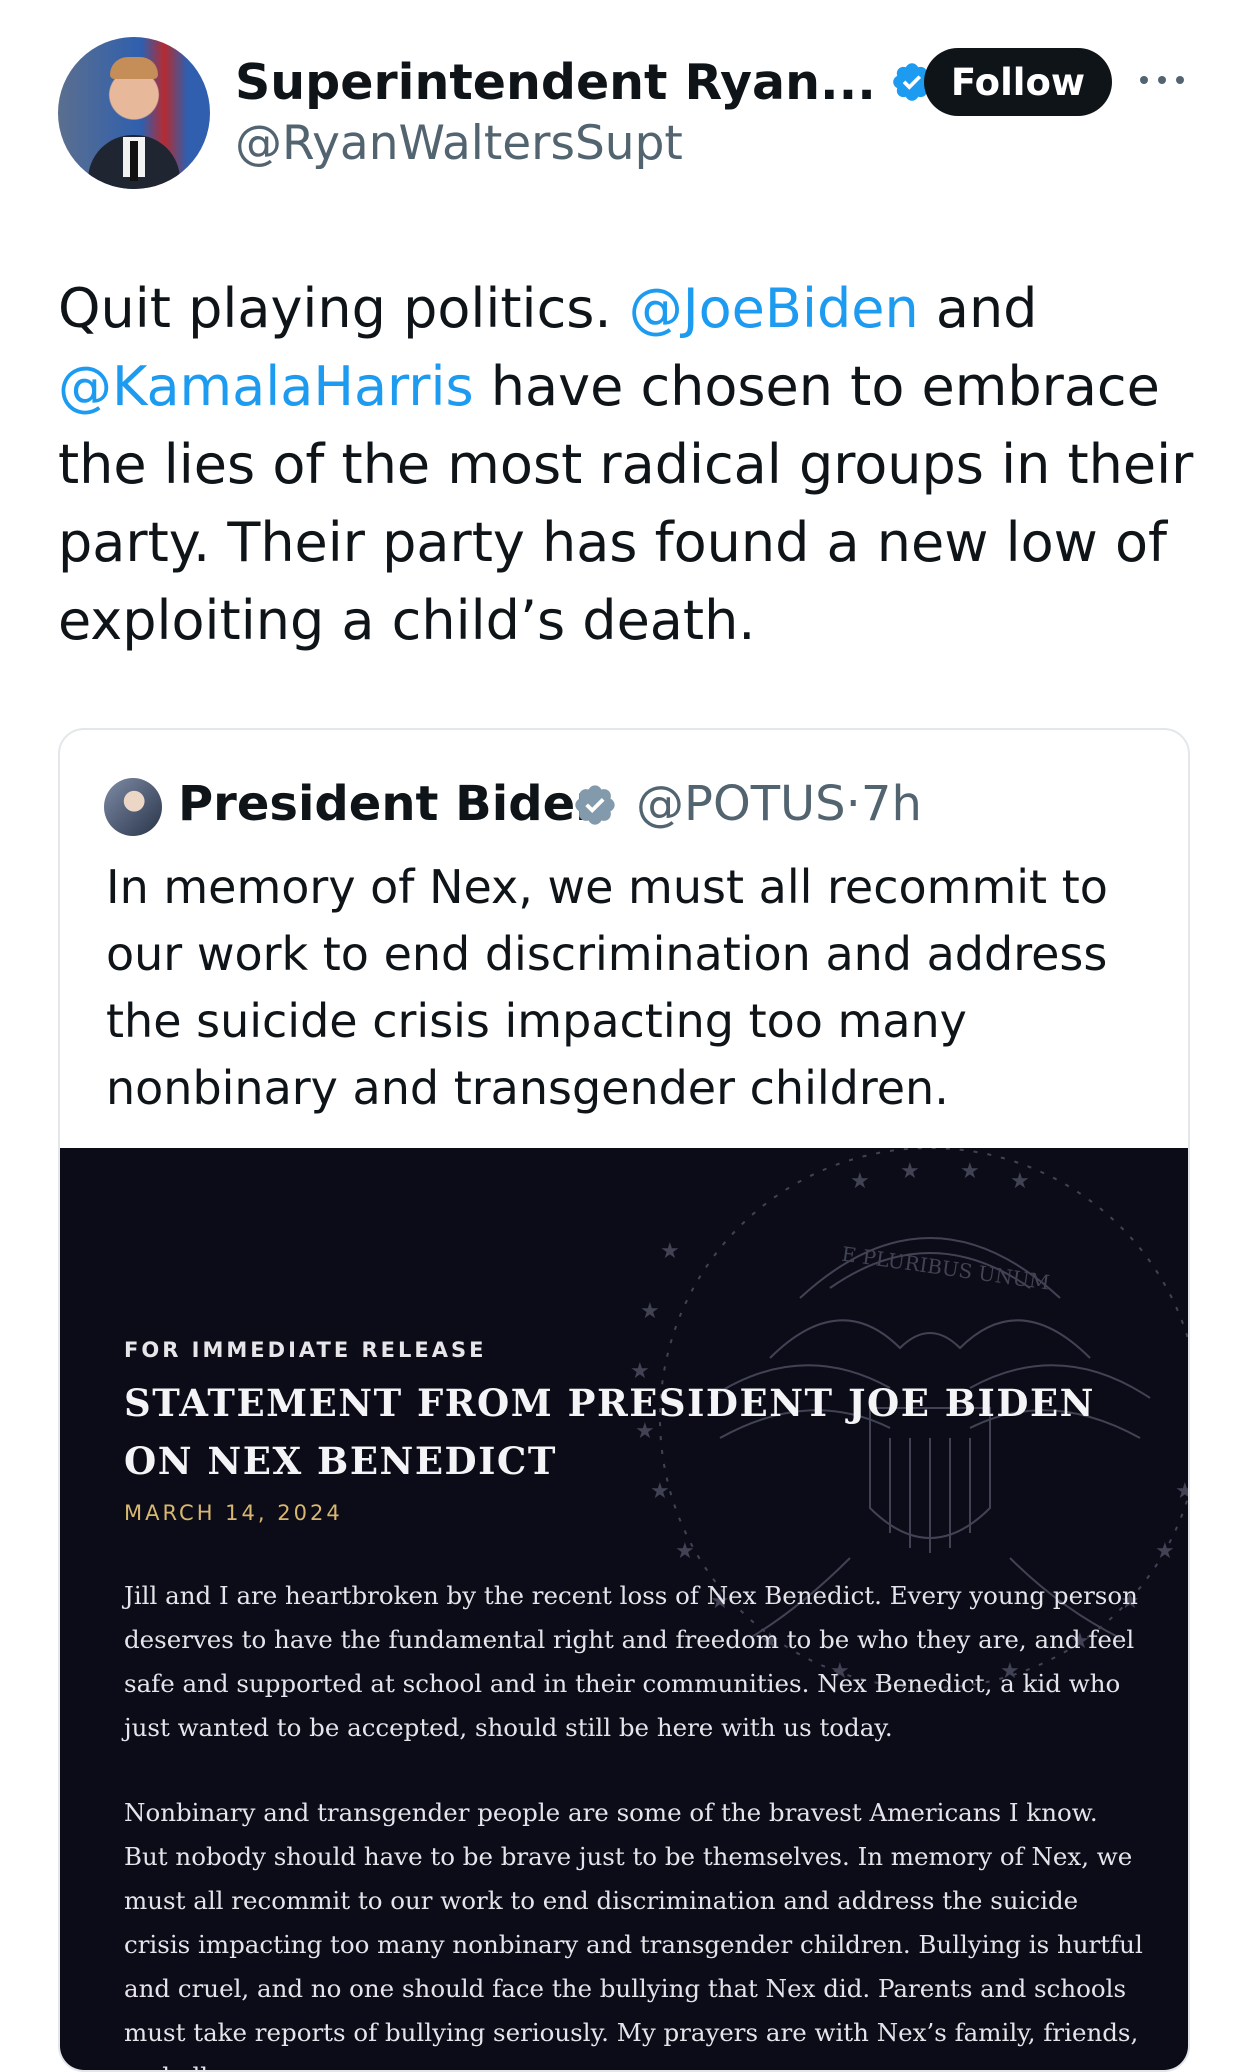  I want to click on quoted-author-avatar, so click(133, 807).